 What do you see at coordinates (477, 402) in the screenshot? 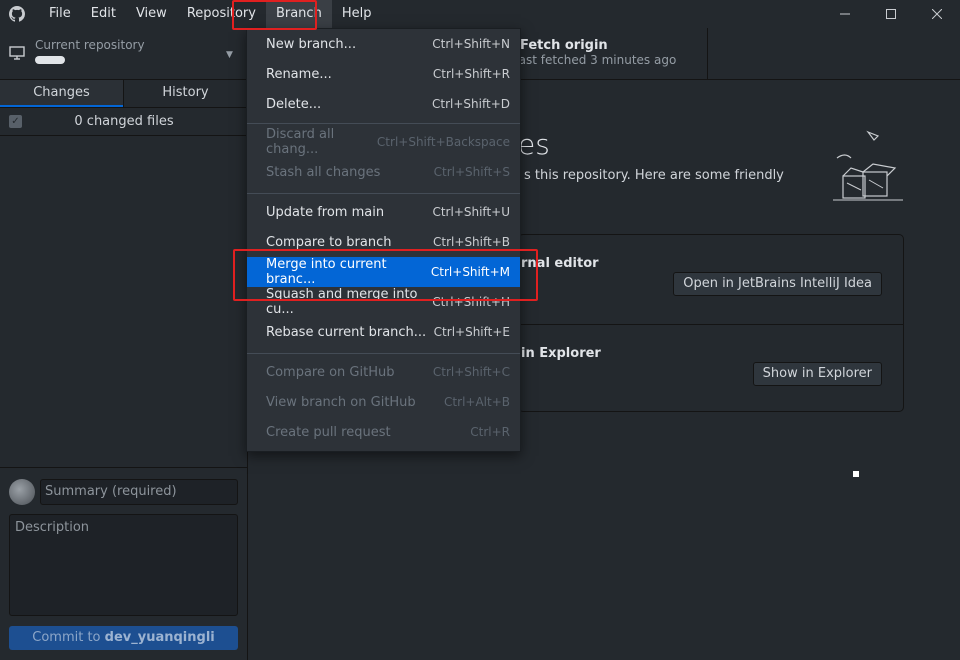
I see `menu-item-shortcut: Ctrl+Alt+B` at bounding box center [477, 402].